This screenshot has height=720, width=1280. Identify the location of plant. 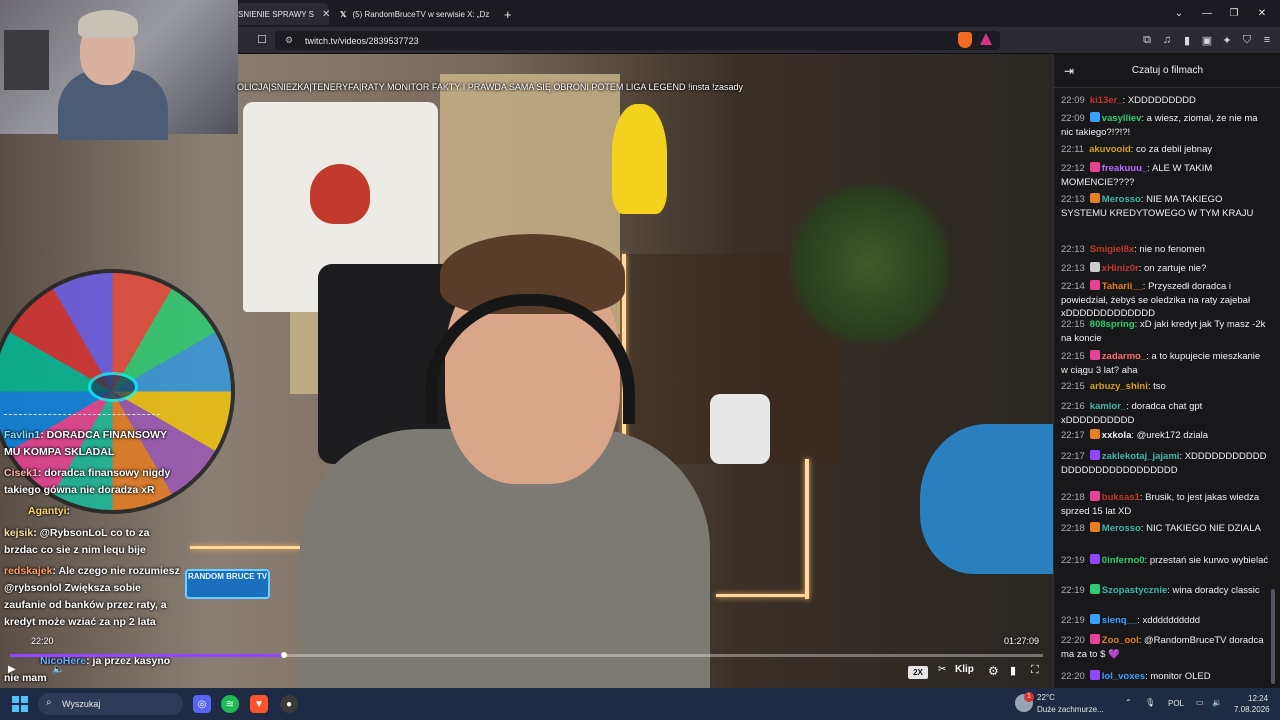
(870, 264).